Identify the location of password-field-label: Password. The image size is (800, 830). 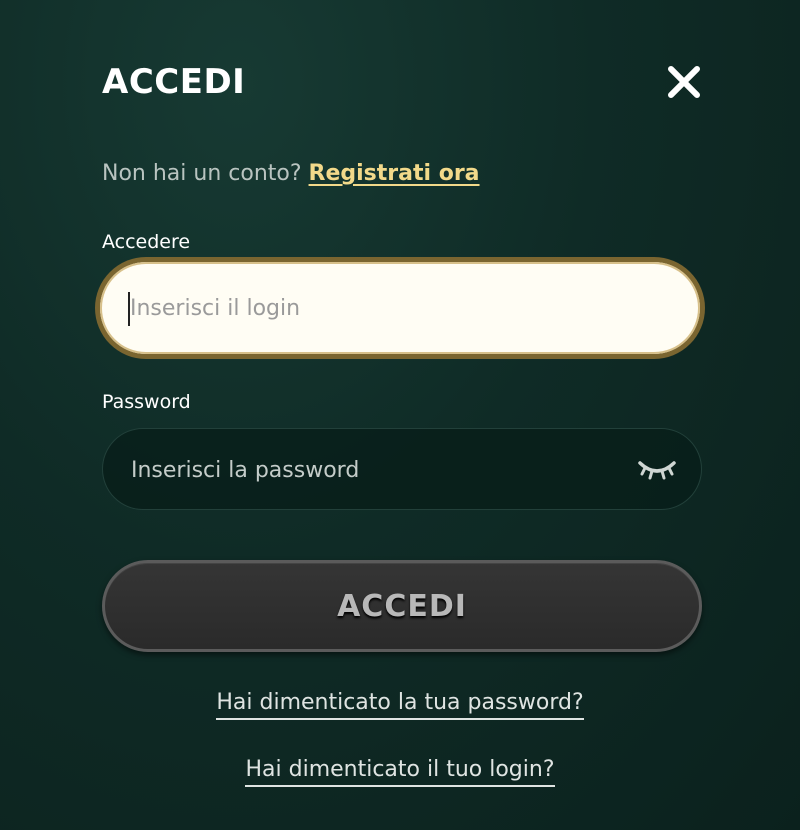
(146, 402).